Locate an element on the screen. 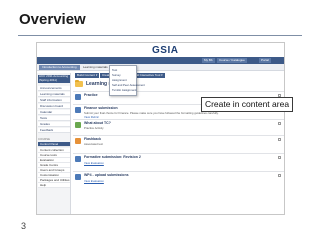 The height and width of the screenshot is (240, 320). page-header: Learning materials is located at coordinates (178, 84).